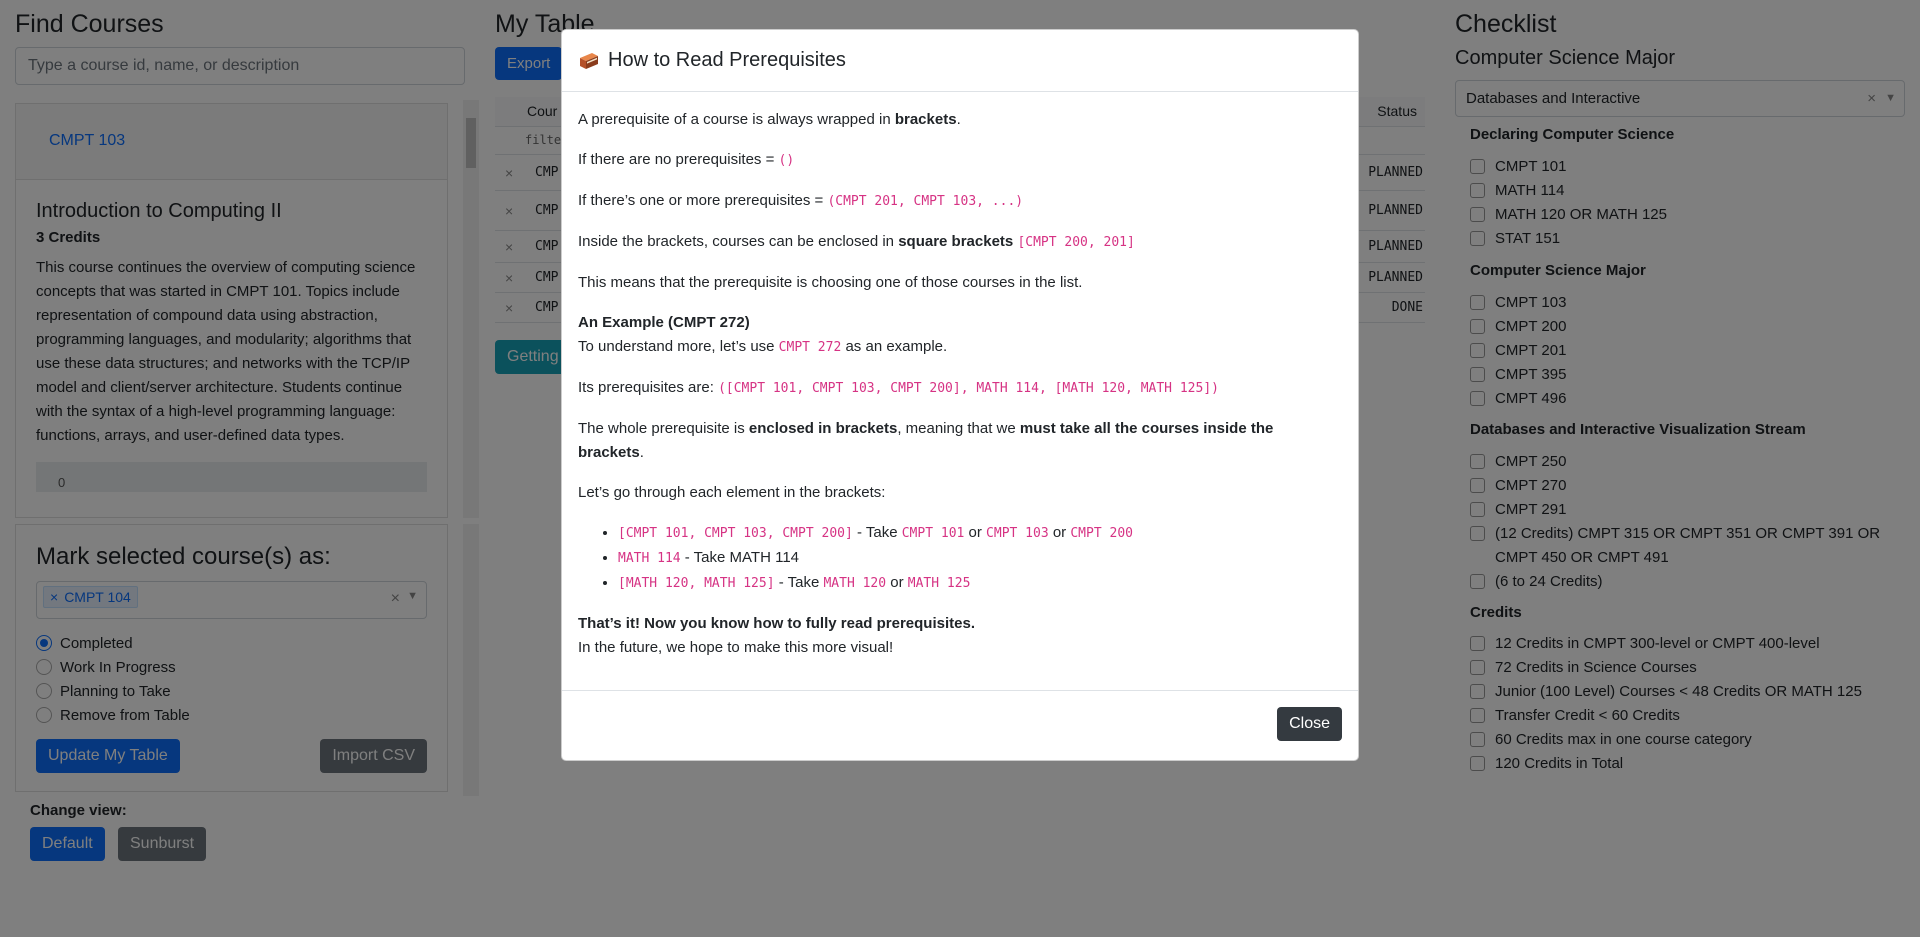 The image size is (1920, 937). Describe the element at coordinates (980, 558) in the screenshot. I see `list-item: MATH 114 - Take MATH 114` at that location.